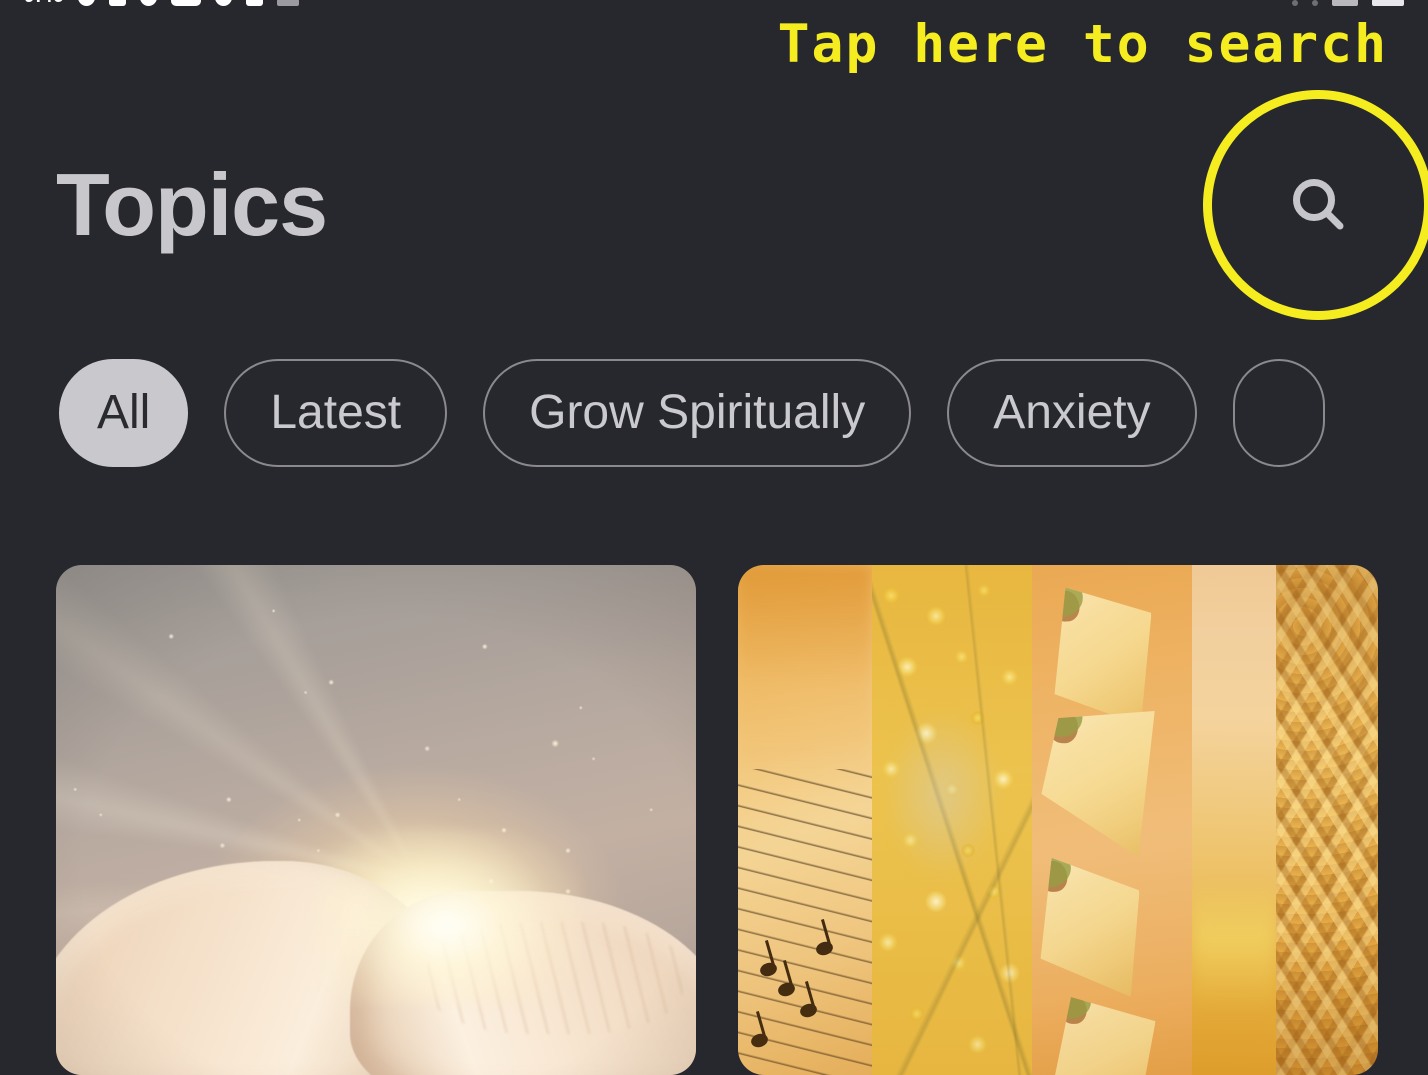 The width and height of the screenshot is (1428, 1075). I want to click on camera-icon, so click(224, 3).